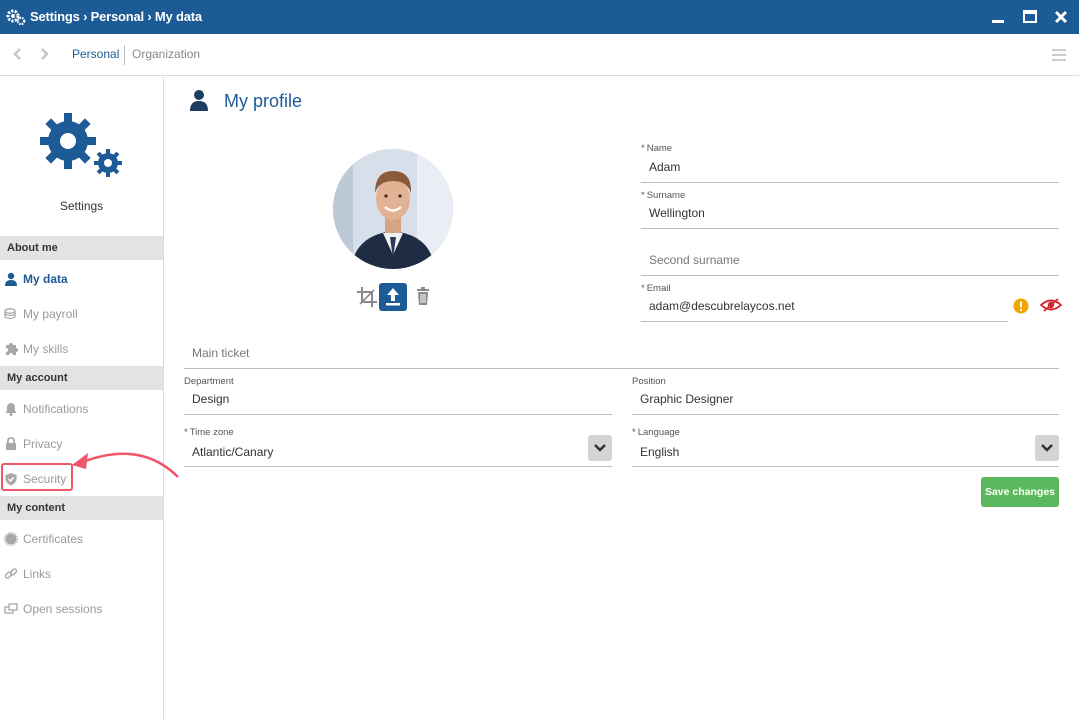 The width and height of the screenshot is (1079, 719). What do you see at coordinates (1059, 55) in the screenshot?
I see `hamburger-menu-icon` at bounding box center [1059, 55].